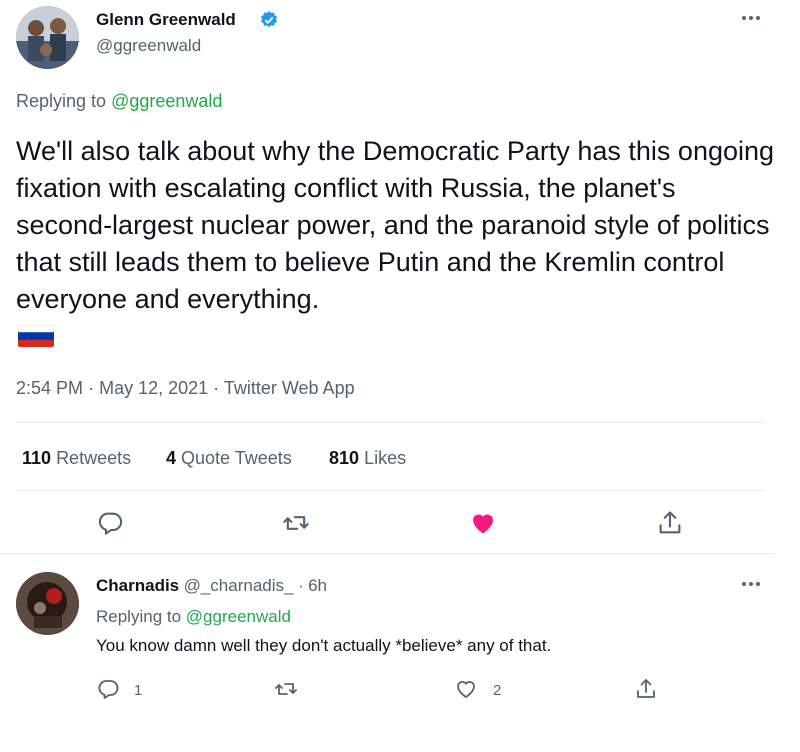  What do you see at coordinates (137, 585) in the screenshot?
I see `reply-author-name: Charnadis` at bounding box center [137, 585].